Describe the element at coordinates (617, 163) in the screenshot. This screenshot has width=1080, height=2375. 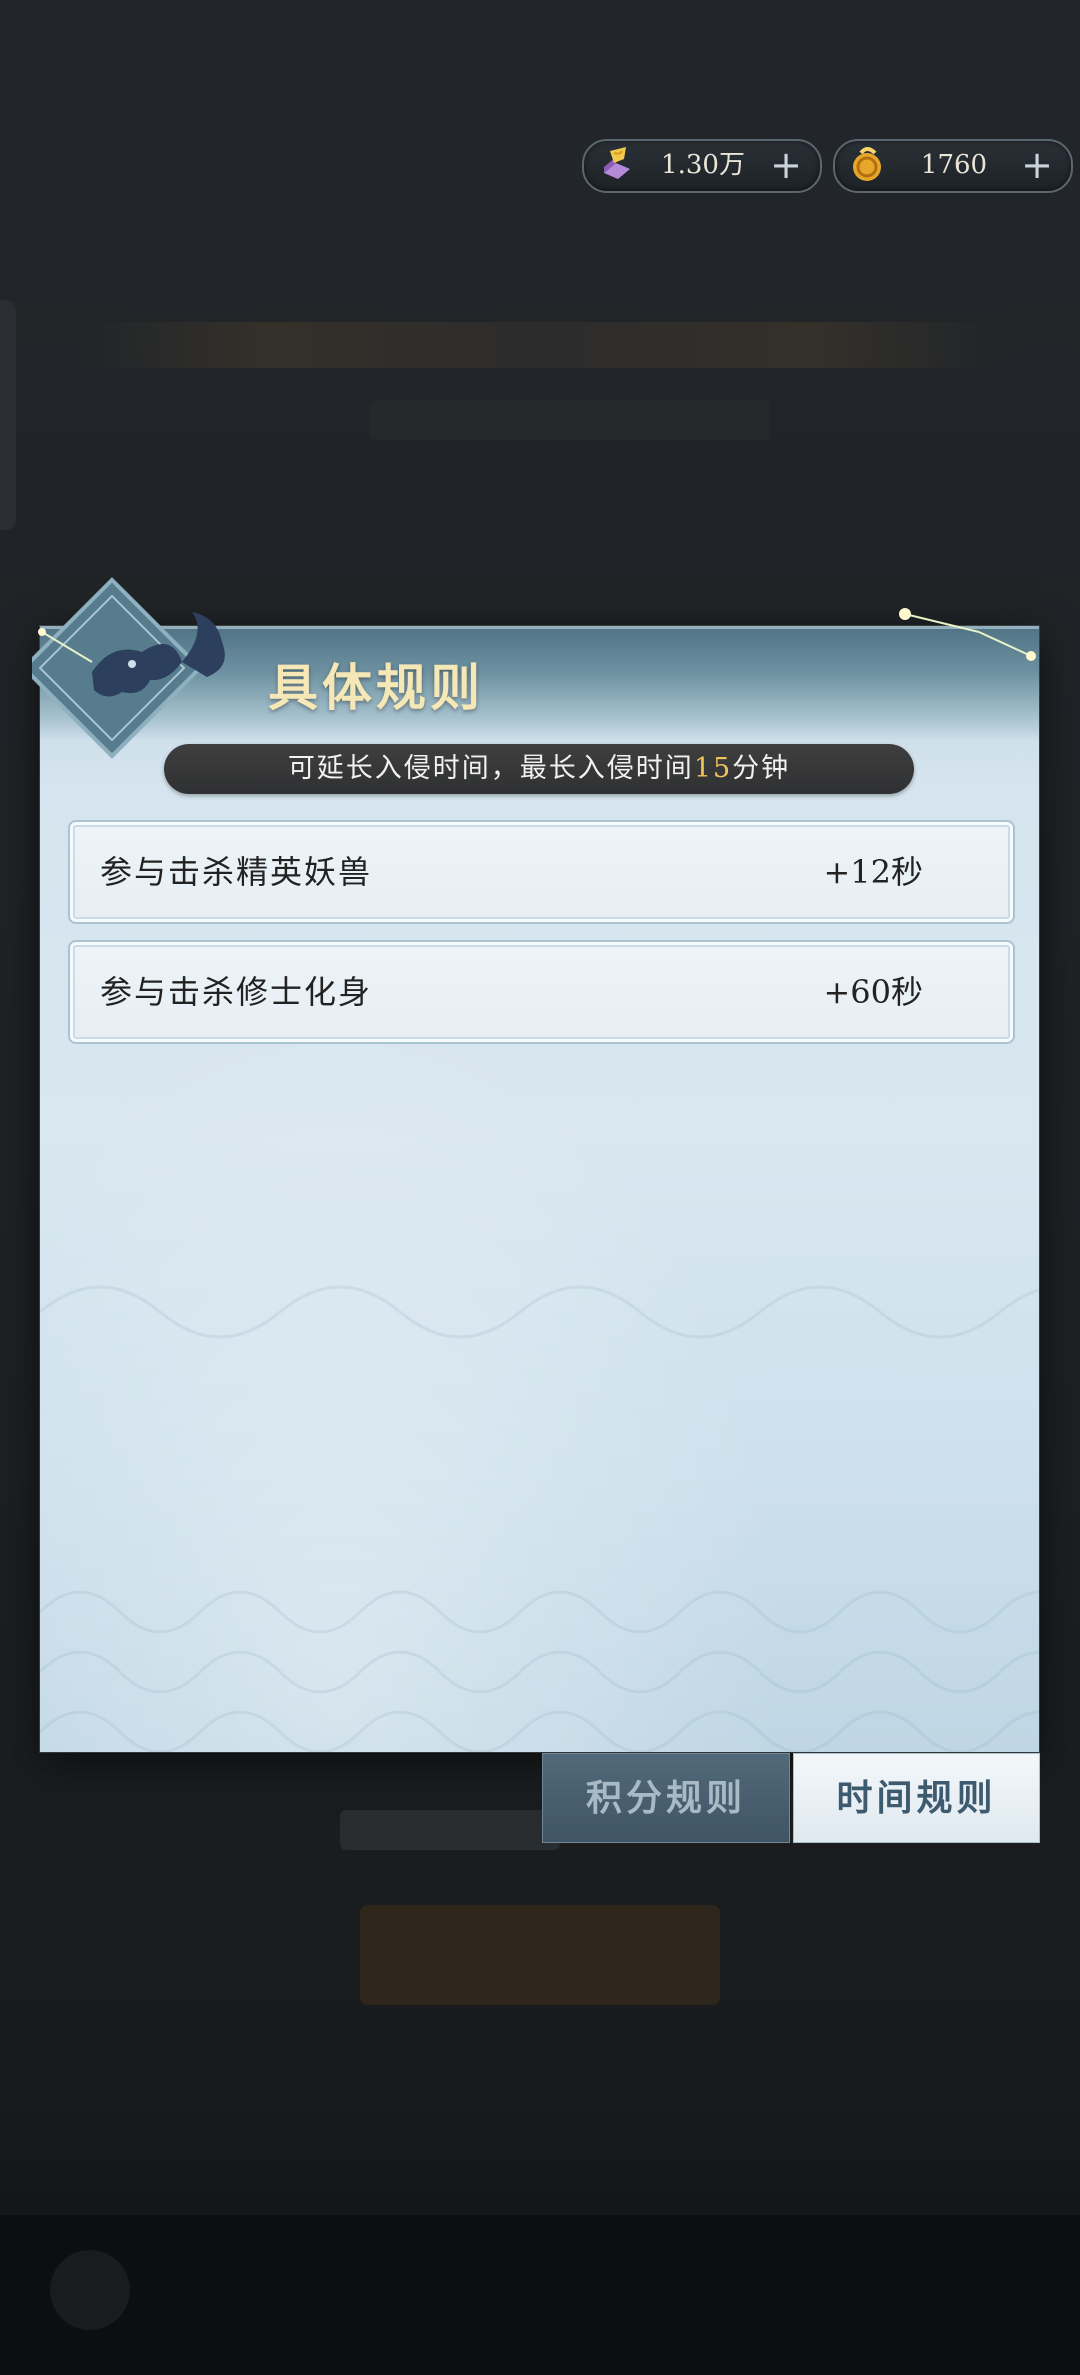
I see `scroll-token-icon` at that location.